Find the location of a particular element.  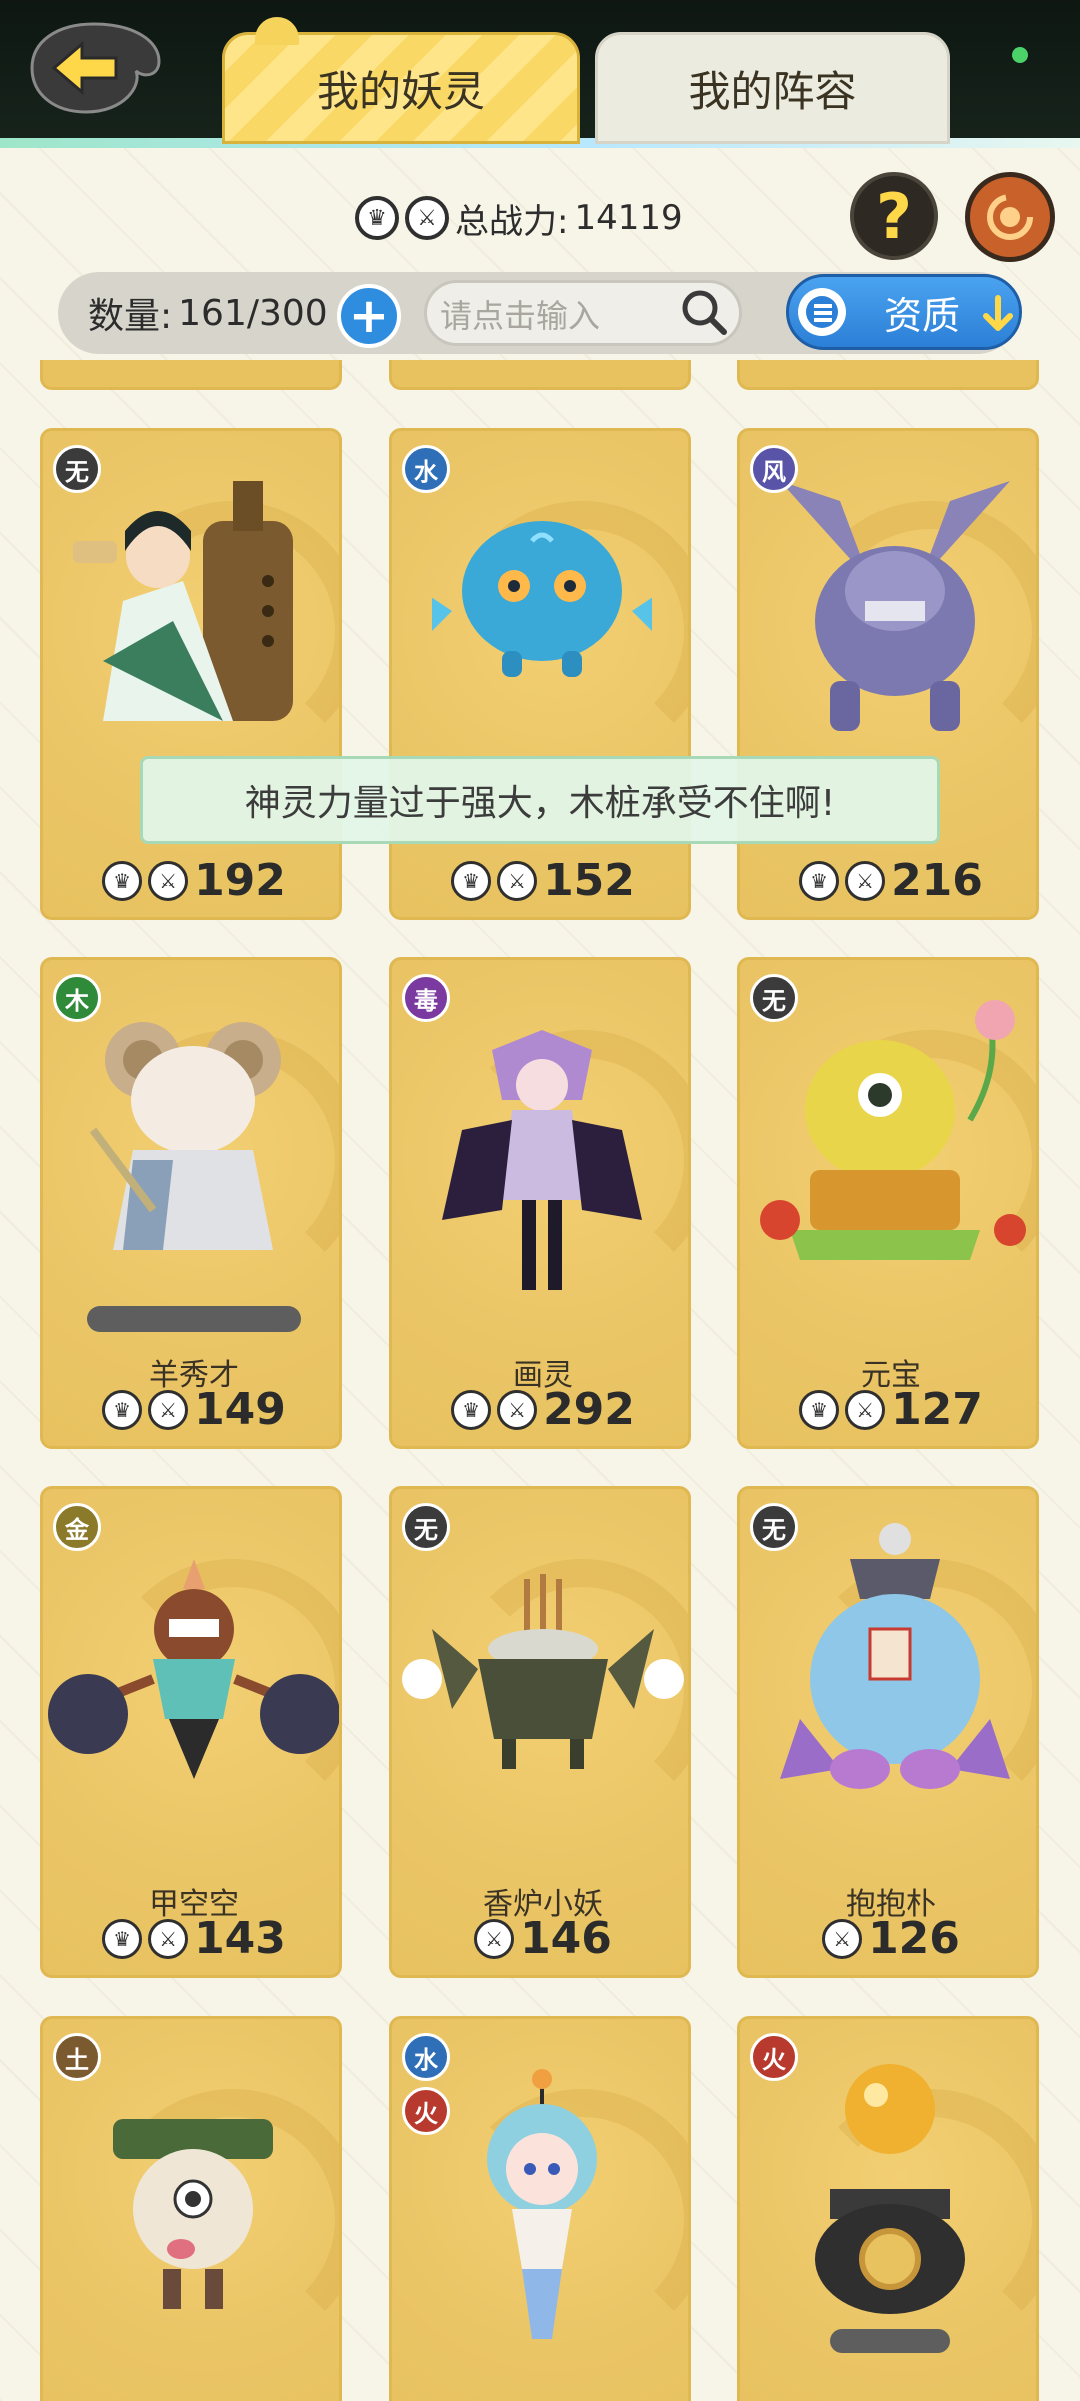

spirit-card: 无 抱抱朴 ⚔ 126 is located at coordinates (888, 1732).